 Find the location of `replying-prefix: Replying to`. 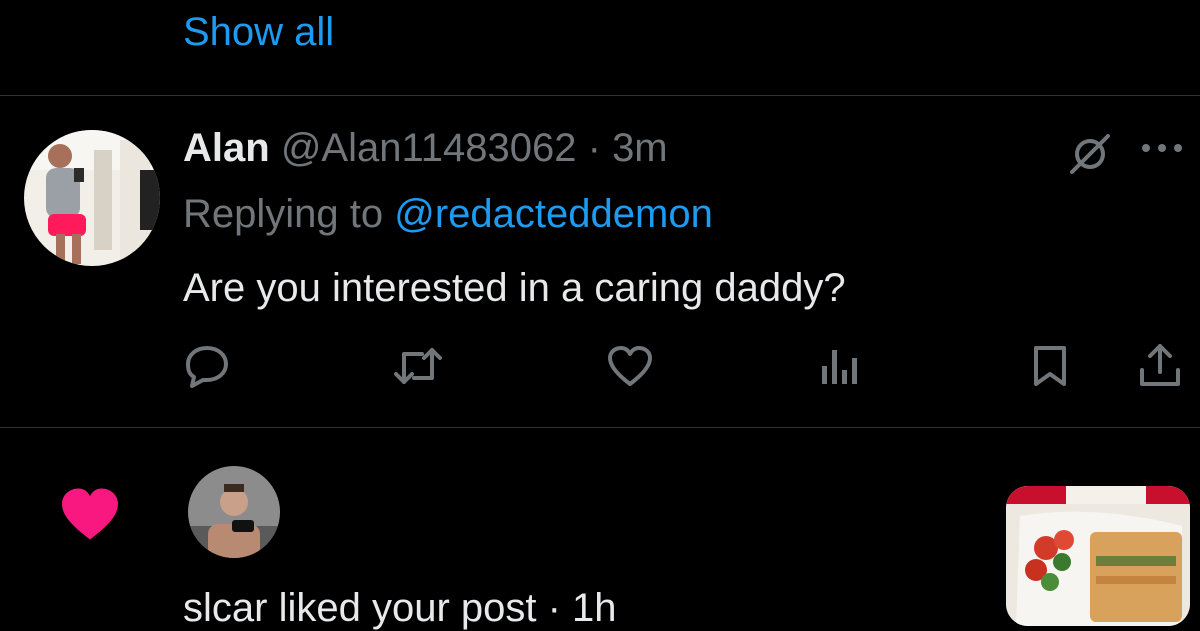

replying-prefix: Replying to is located at coordinates (283, 214).